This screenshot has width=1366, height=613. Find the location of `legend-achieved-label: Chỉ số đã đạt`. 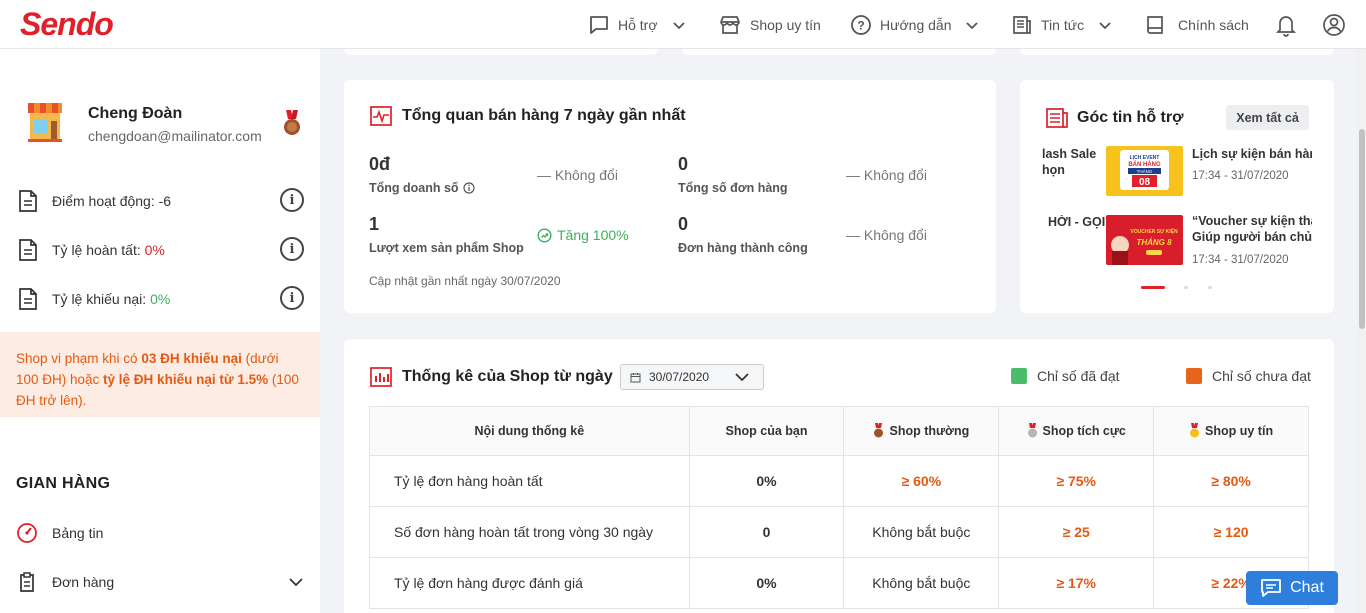

legend-achieved-label: Chỉ số đã đạt is located at coordinates (1078, 376).